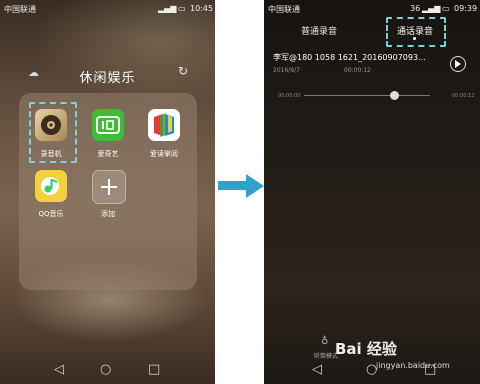 This screenshot has height=384, width=480. I want to click on watermark-logo: Bai 经验, so click(366, 349).